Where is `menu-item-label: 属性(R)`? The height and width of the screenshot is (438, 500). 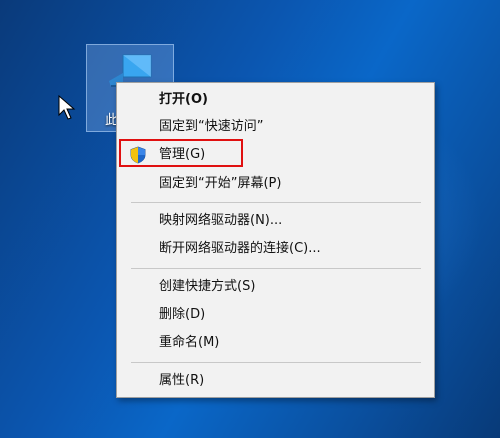 menu-item-label: 属性(R) is located at coordinates (182, 380).